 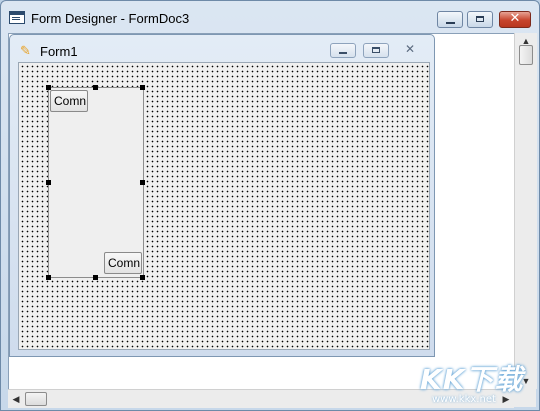 I want to click on watermark-logo-text: KK下载, so click(x=472, y=379).